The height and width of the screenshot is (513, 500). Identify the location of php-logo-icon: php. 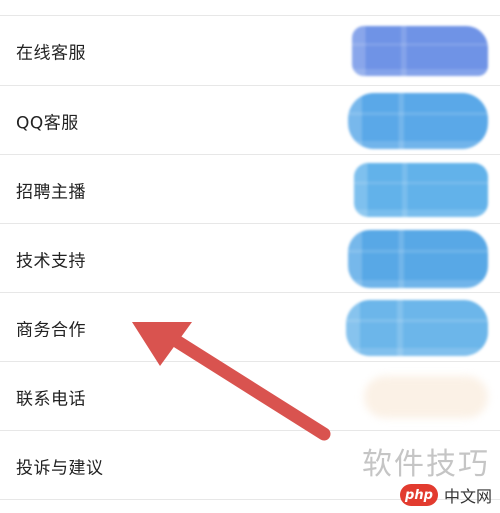
(418, 495).